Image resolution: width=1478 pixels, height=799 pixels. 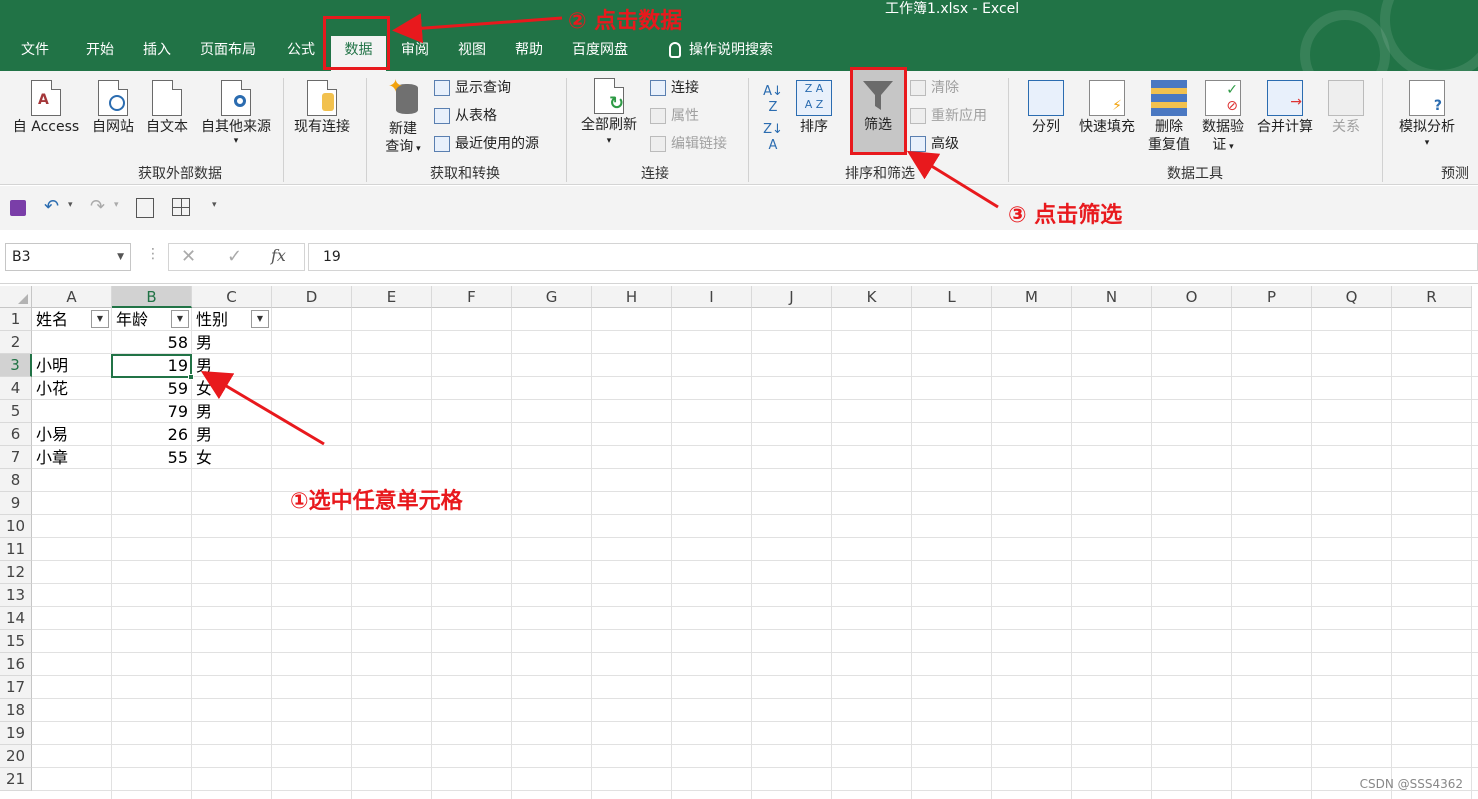 I want to click on annotation-step2: ② 点击数据, so click(x=625, y=21).